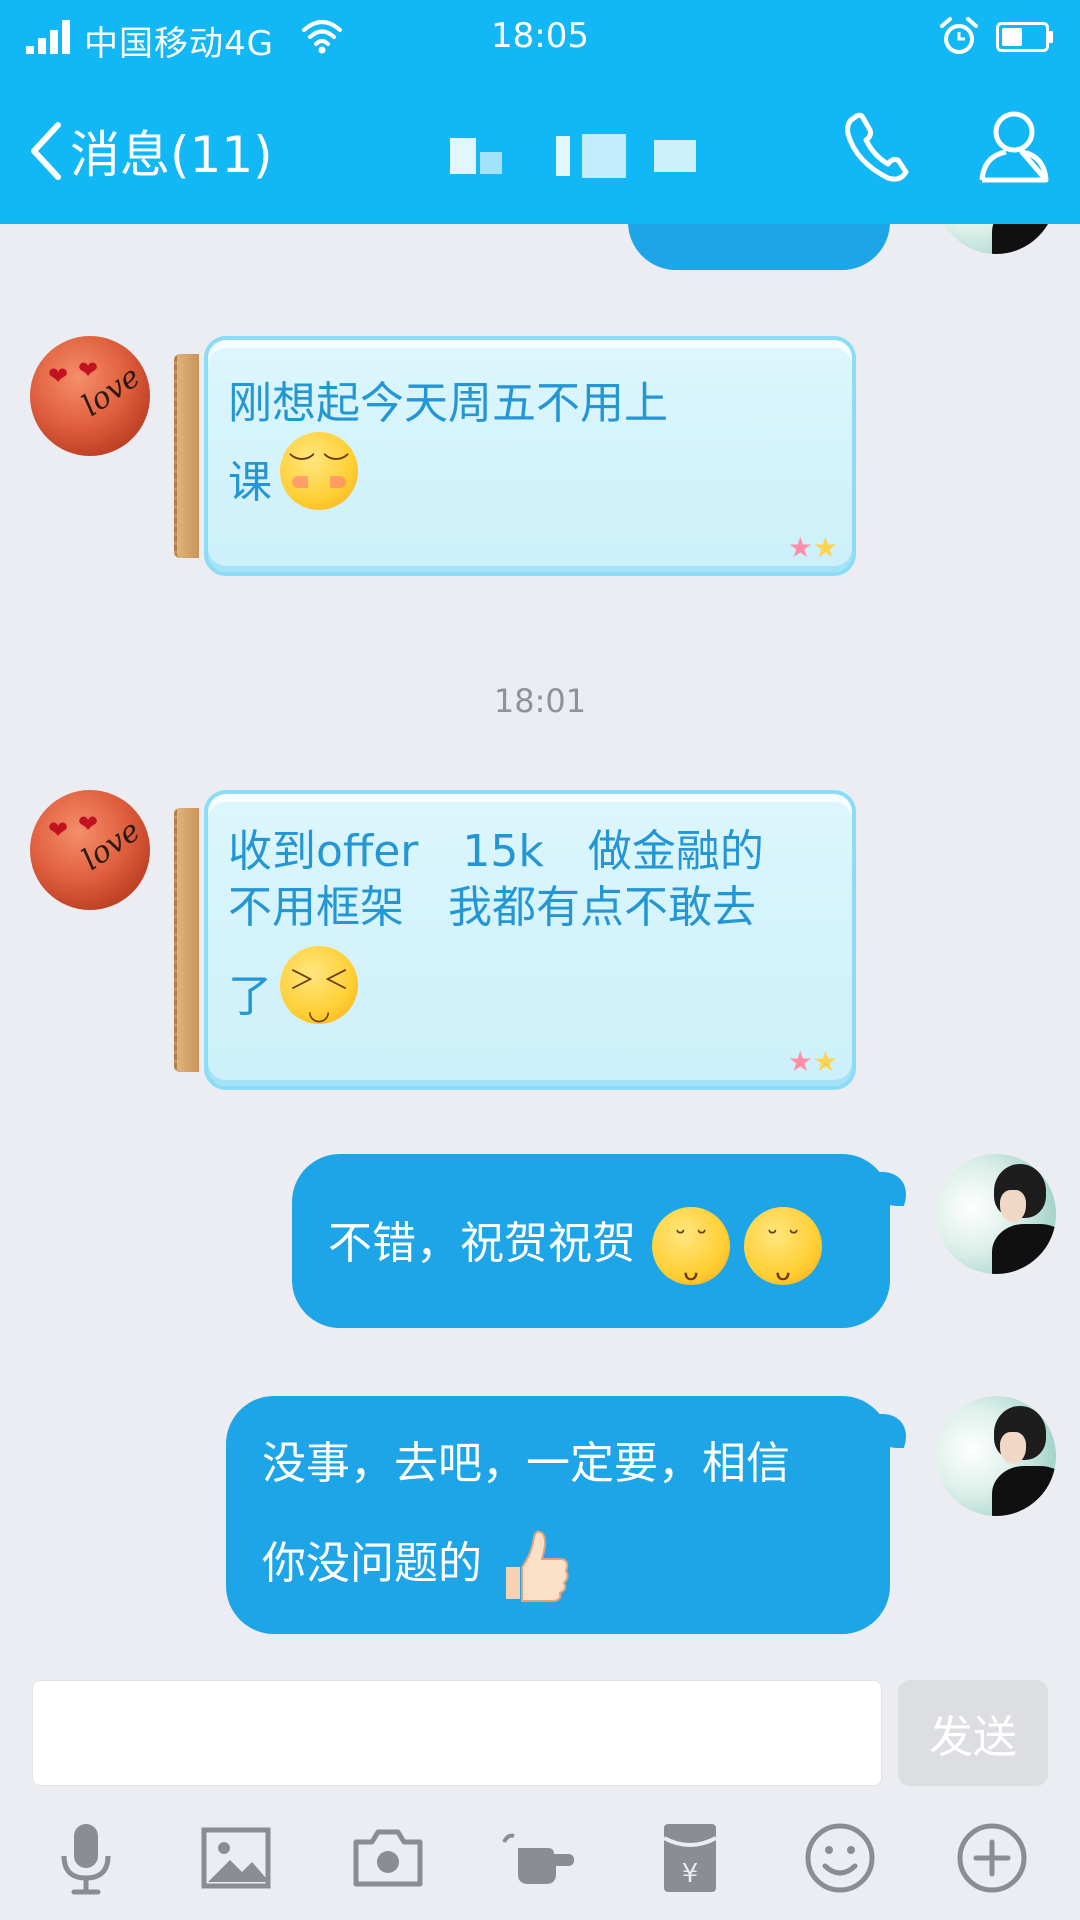  Describe the element at coordinates (457, 1733) in the screenshot. I see `message-input` at that location.